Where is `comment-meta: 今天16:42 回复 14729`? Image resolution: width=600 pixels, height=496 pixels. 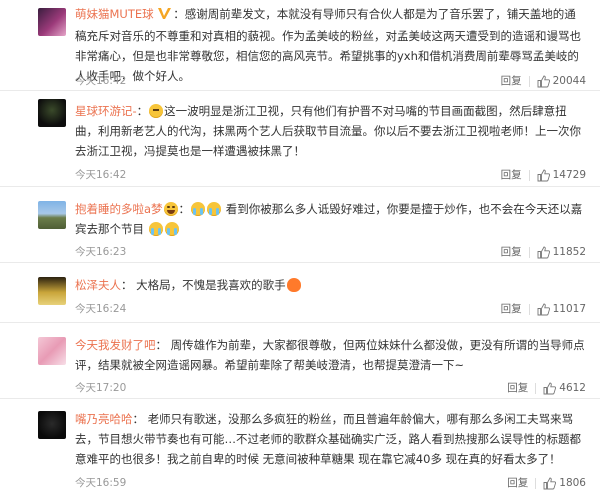
comment-meta: 今天16:42 回复 14729 is located at coordinates (330, 175).